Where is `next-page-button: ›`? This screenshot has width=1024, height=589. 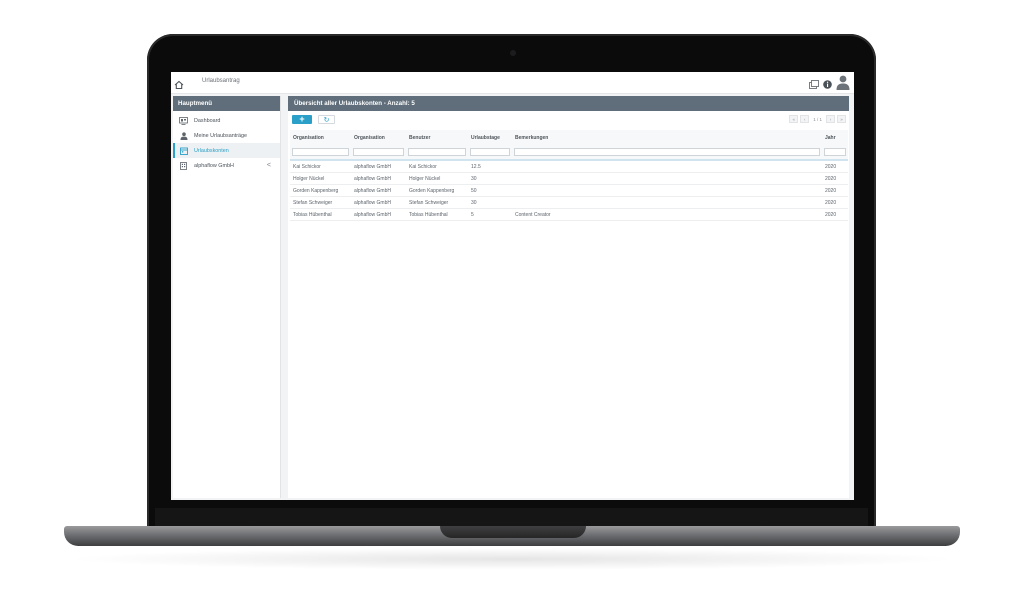 next-page-button: › is located at coordinates (830, 119).